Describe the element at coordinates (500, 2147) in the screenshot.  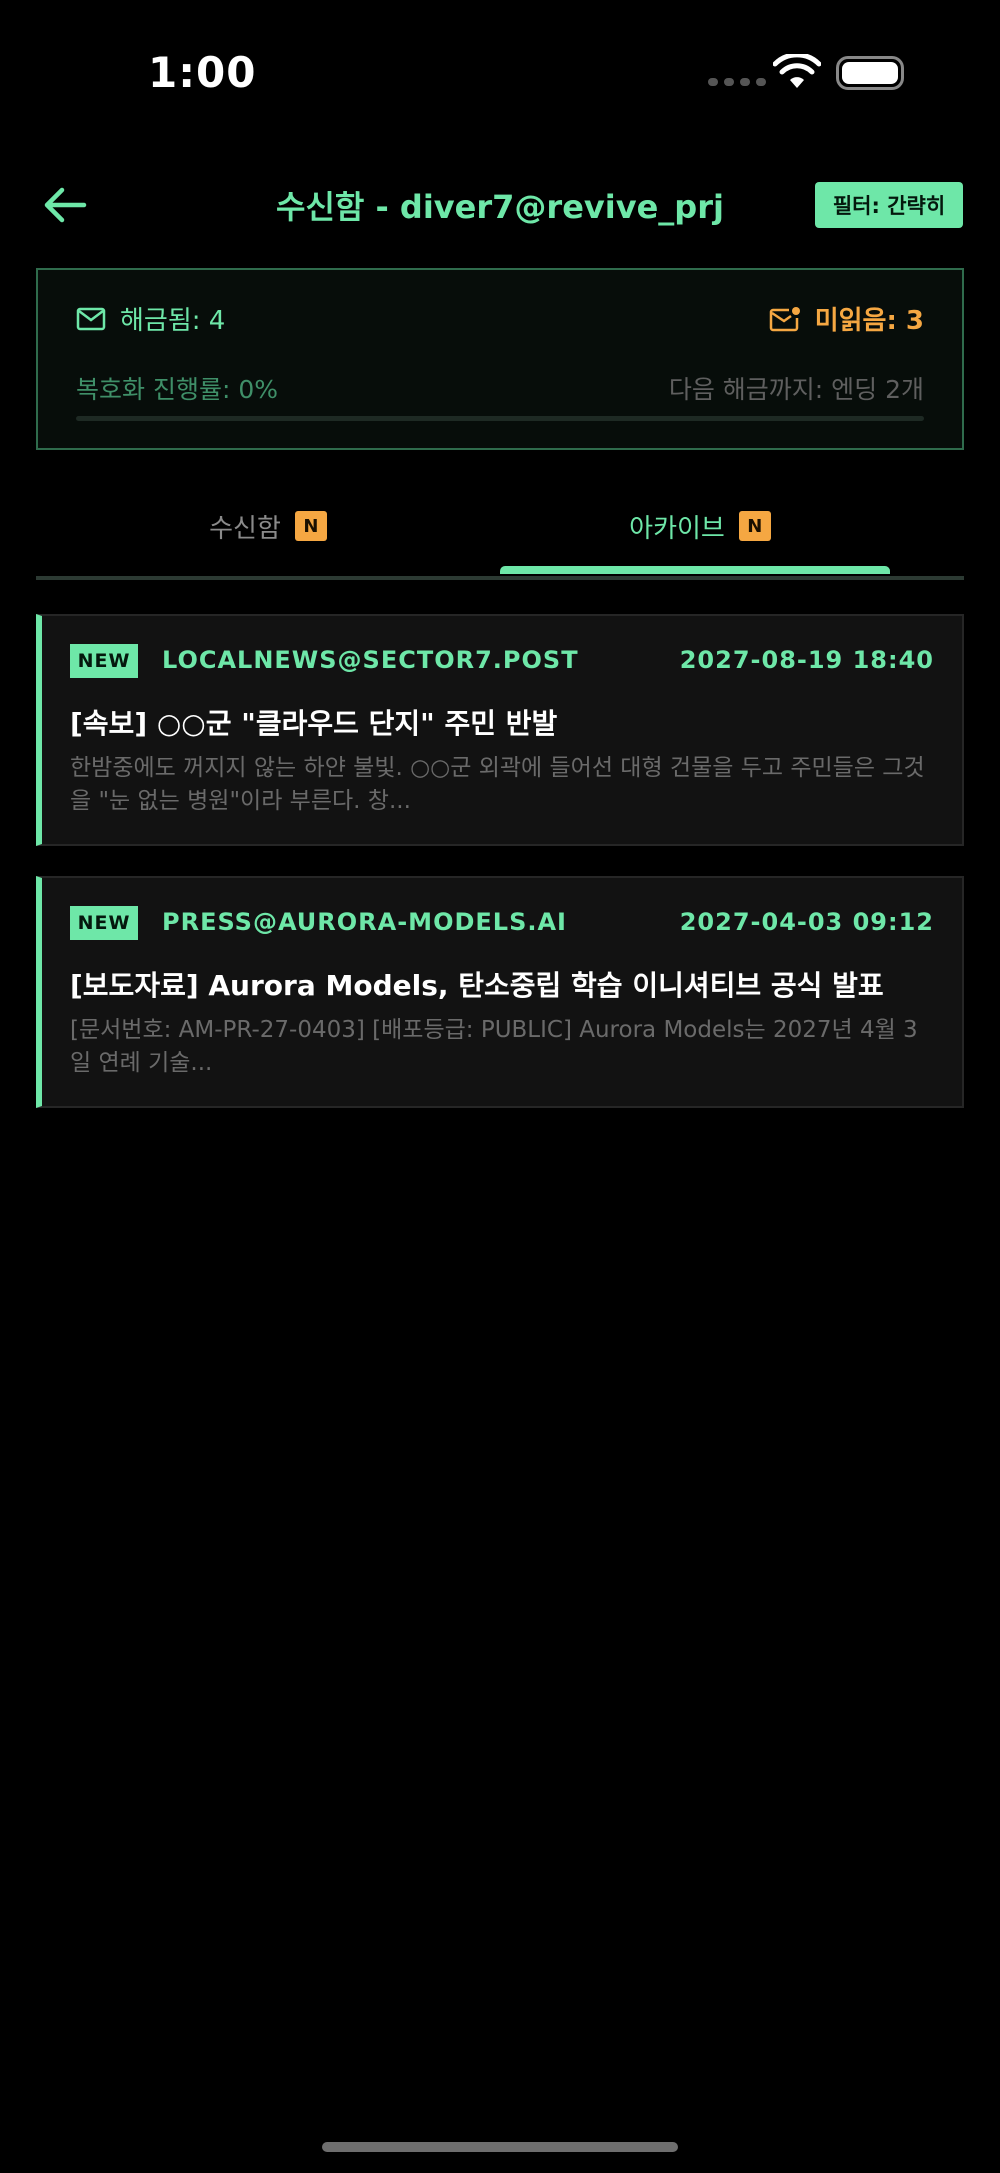
I see `home-indicator` at that location.